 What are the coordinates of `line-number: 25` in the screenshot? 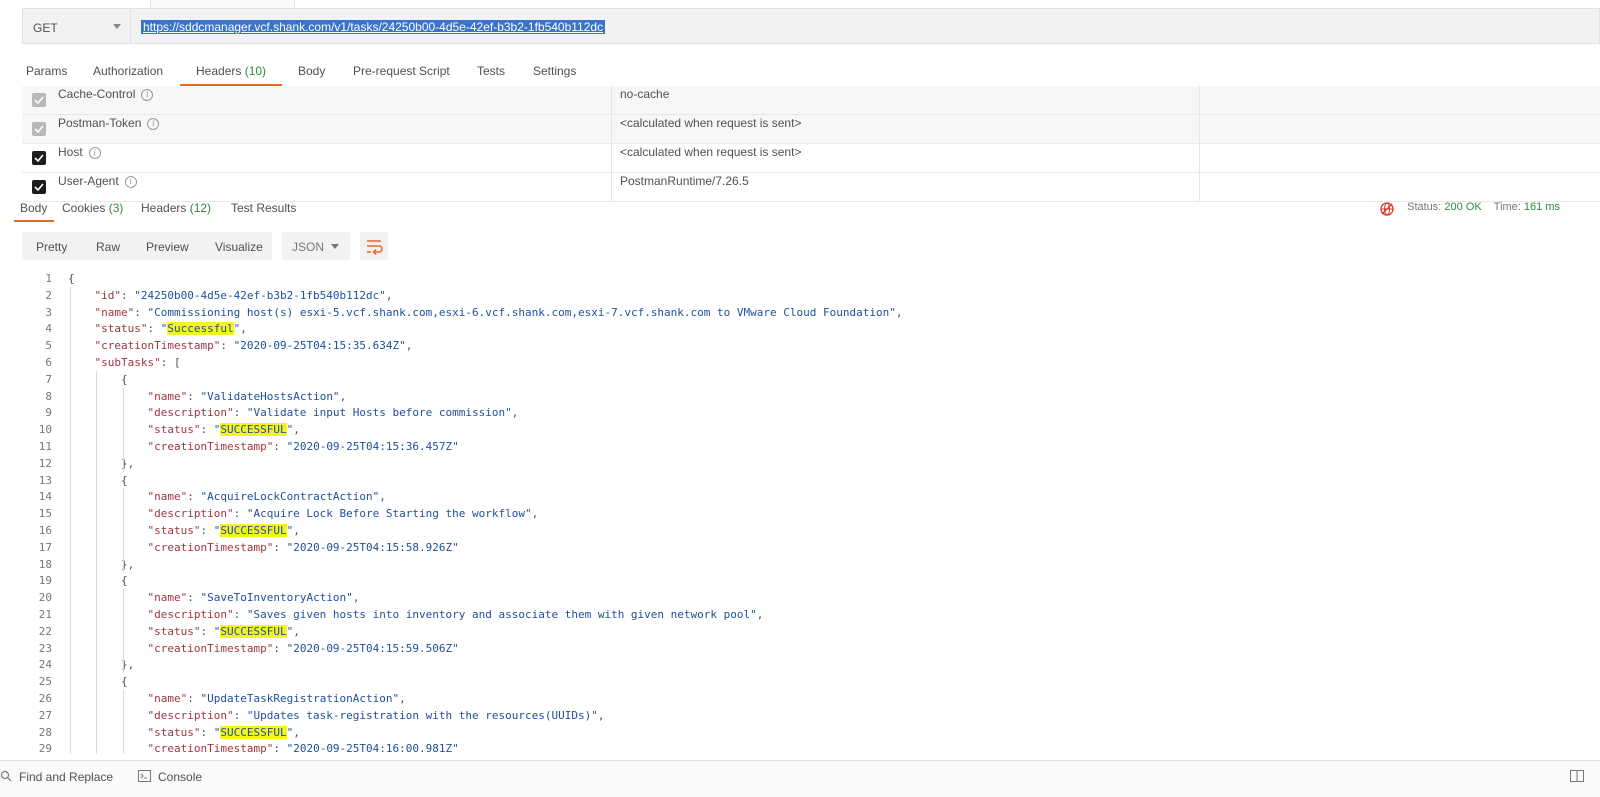 It's located at (45, 682).